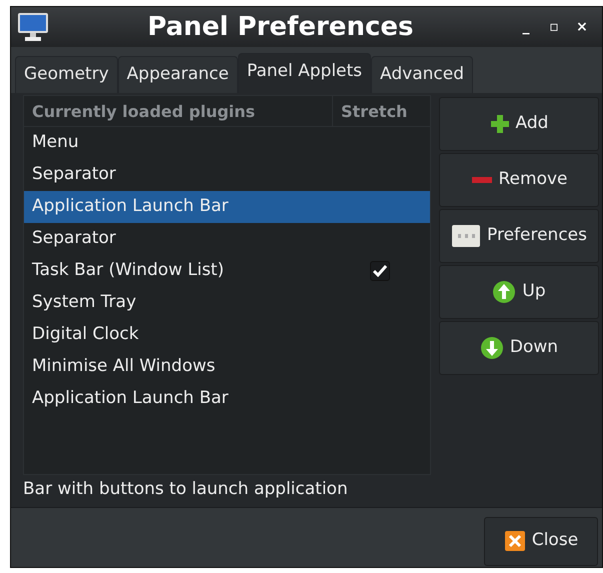 The image size is (603, 573). Describe the element at coordinates (123, 366) in the screenshot. I see `plugin-name: Minimise All Windows` at that location.